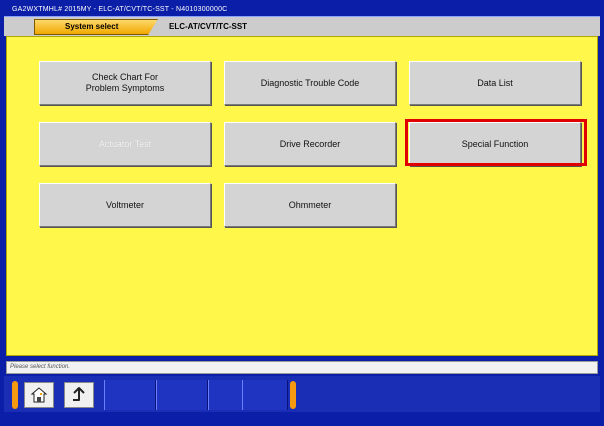  Describe the element at coordinates (302, 26) in the screenshot. I see `tab-bar: System select ELC-AT/CVT/TC-SST` at that location.